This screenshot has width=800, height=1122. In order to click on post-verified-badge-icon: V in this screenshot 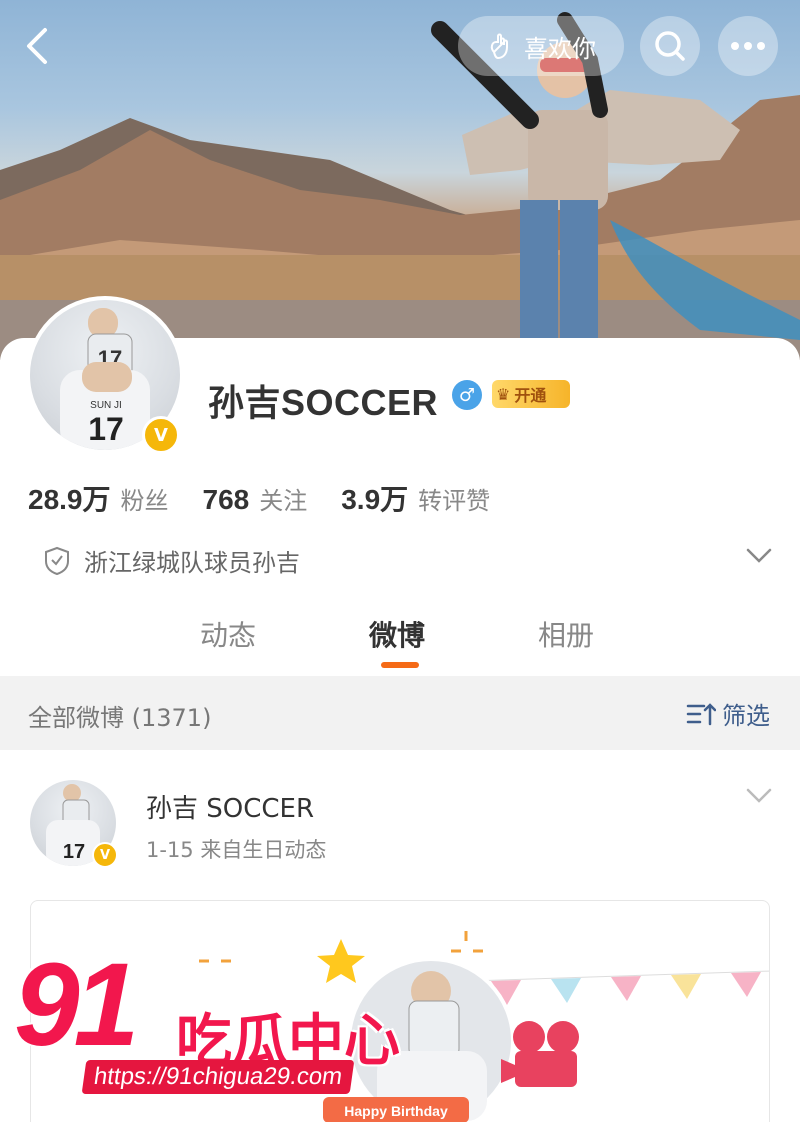, I will do `click(105, 855)`.